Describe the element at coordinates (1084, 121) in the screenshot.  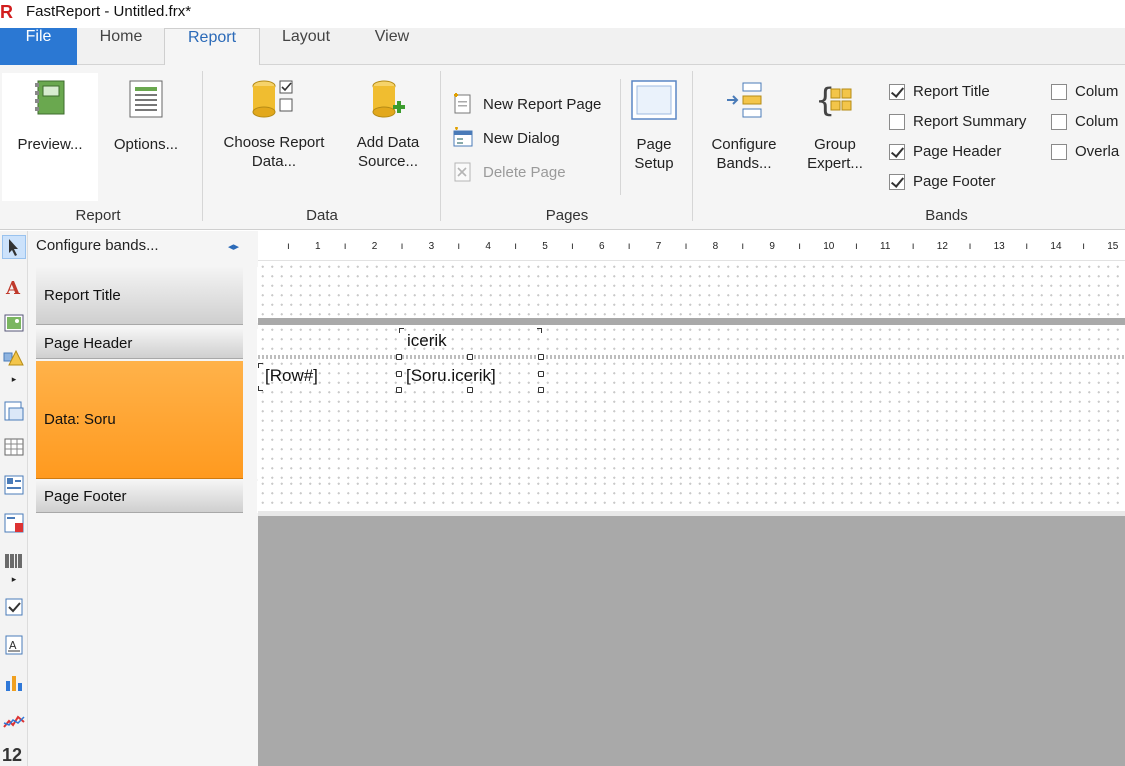
I see `column-footer-checkbox: Colum` at that location.